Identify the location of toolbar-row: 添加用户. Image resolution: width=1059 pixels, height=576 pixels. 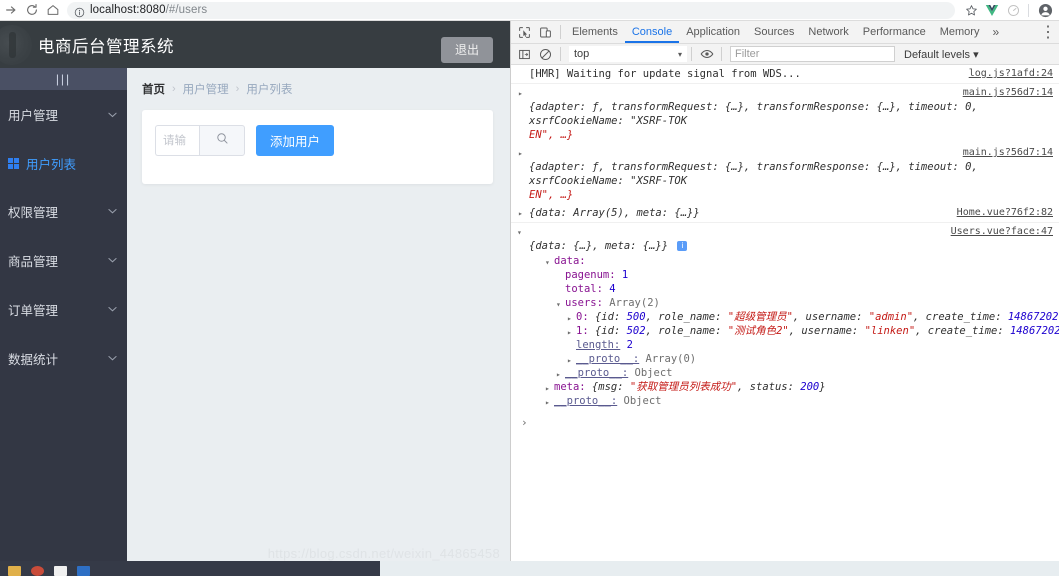
(317, 140).